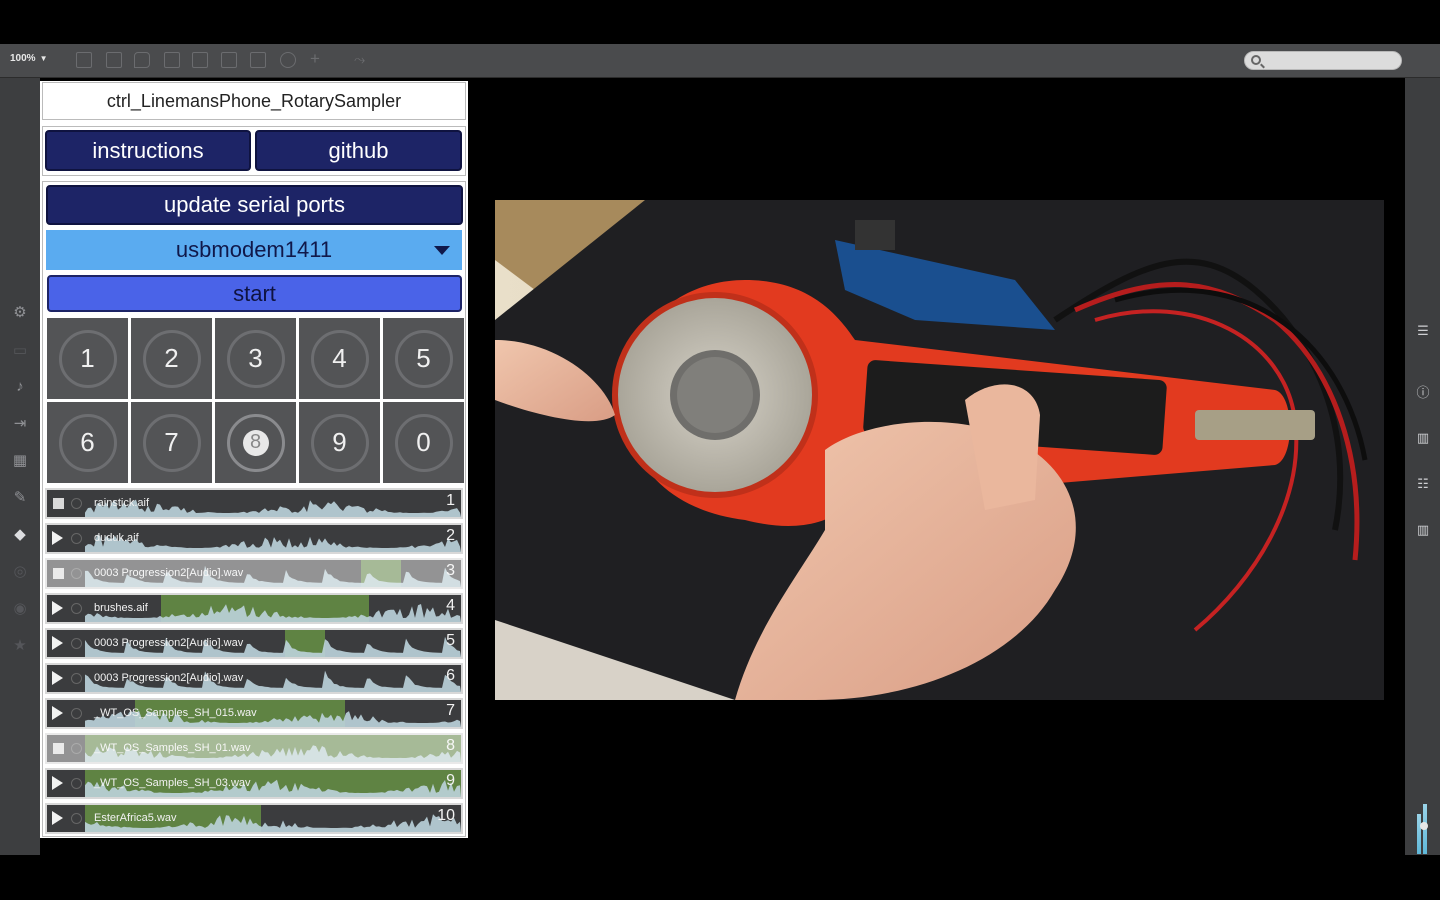 This screenshot has height=900, width=1440. What do you see at coordinates (1424, 821) in the screenshot?
I see `level-meter` at bounding box center [1424, 821].